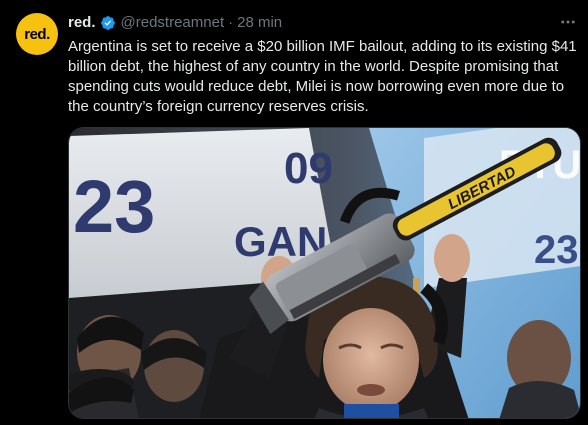 The image size is (588, 425). I want to click on display-name: red., so click(82, 23).